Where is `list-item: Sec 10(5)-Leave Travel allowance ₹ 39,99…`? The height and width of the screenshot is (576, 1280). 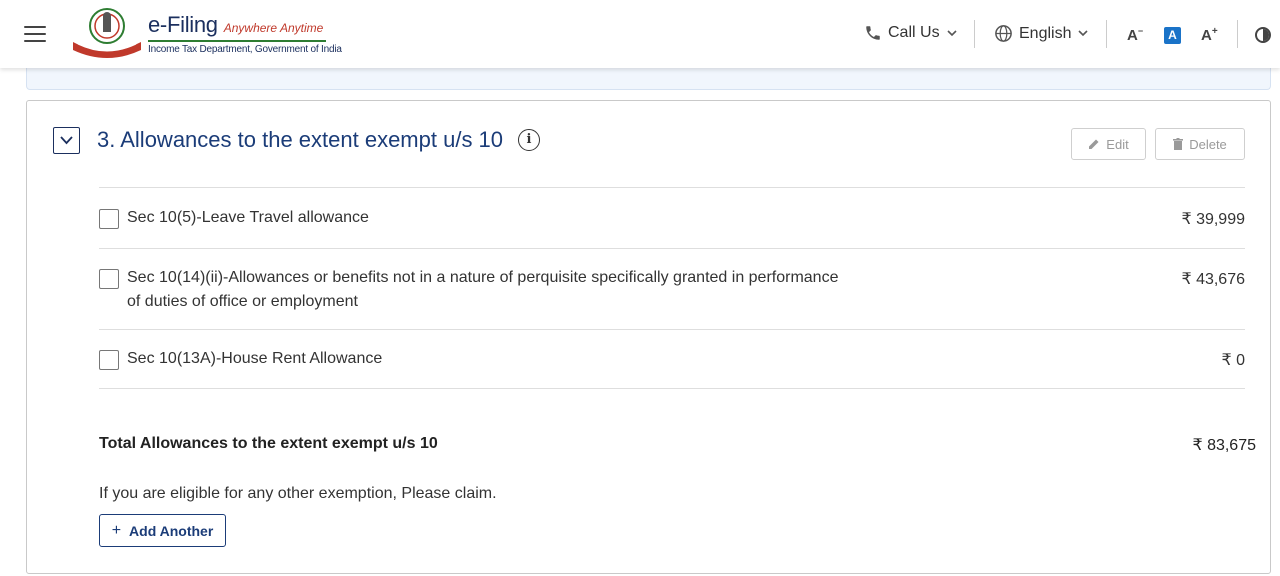 list-item: Sec 10(5)-Leave Travel allowance ₹ 39,99… is located at coordinates (672, 217).